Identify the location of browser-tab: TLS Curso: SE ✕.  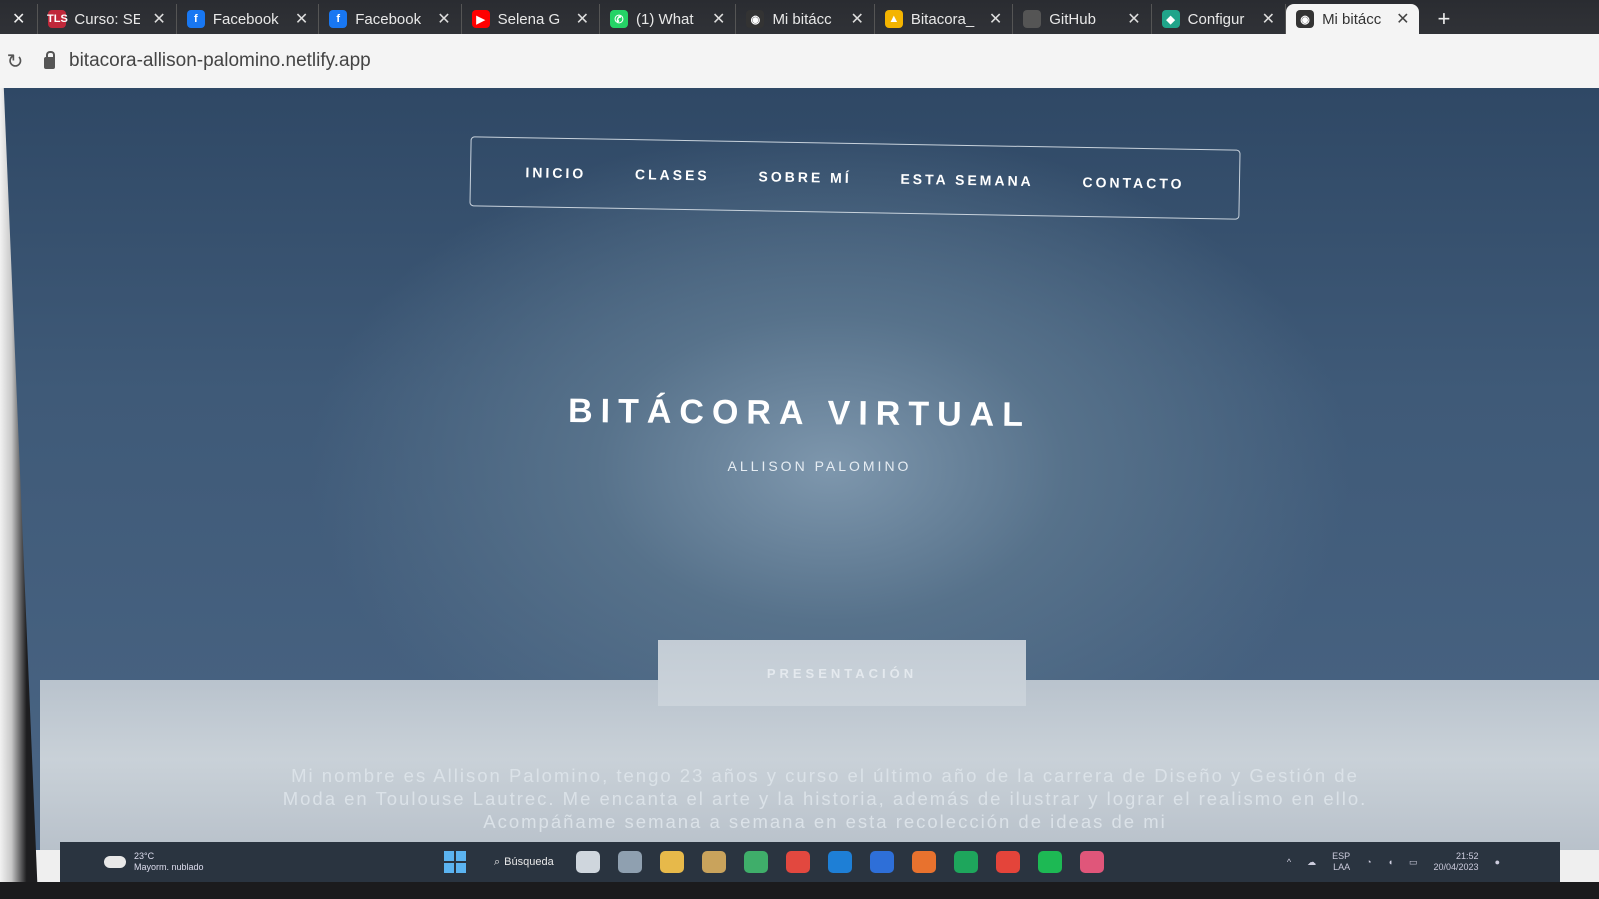
(107, 19).